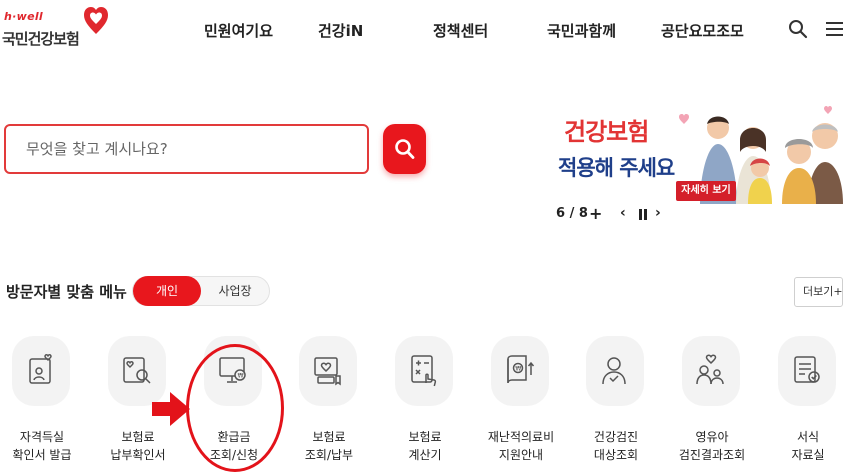  What do you see at coordinates (712, 446) in the screenshot?
I see `tile-label: 영유아 검진결과조회` at bounding box center [712, 446].